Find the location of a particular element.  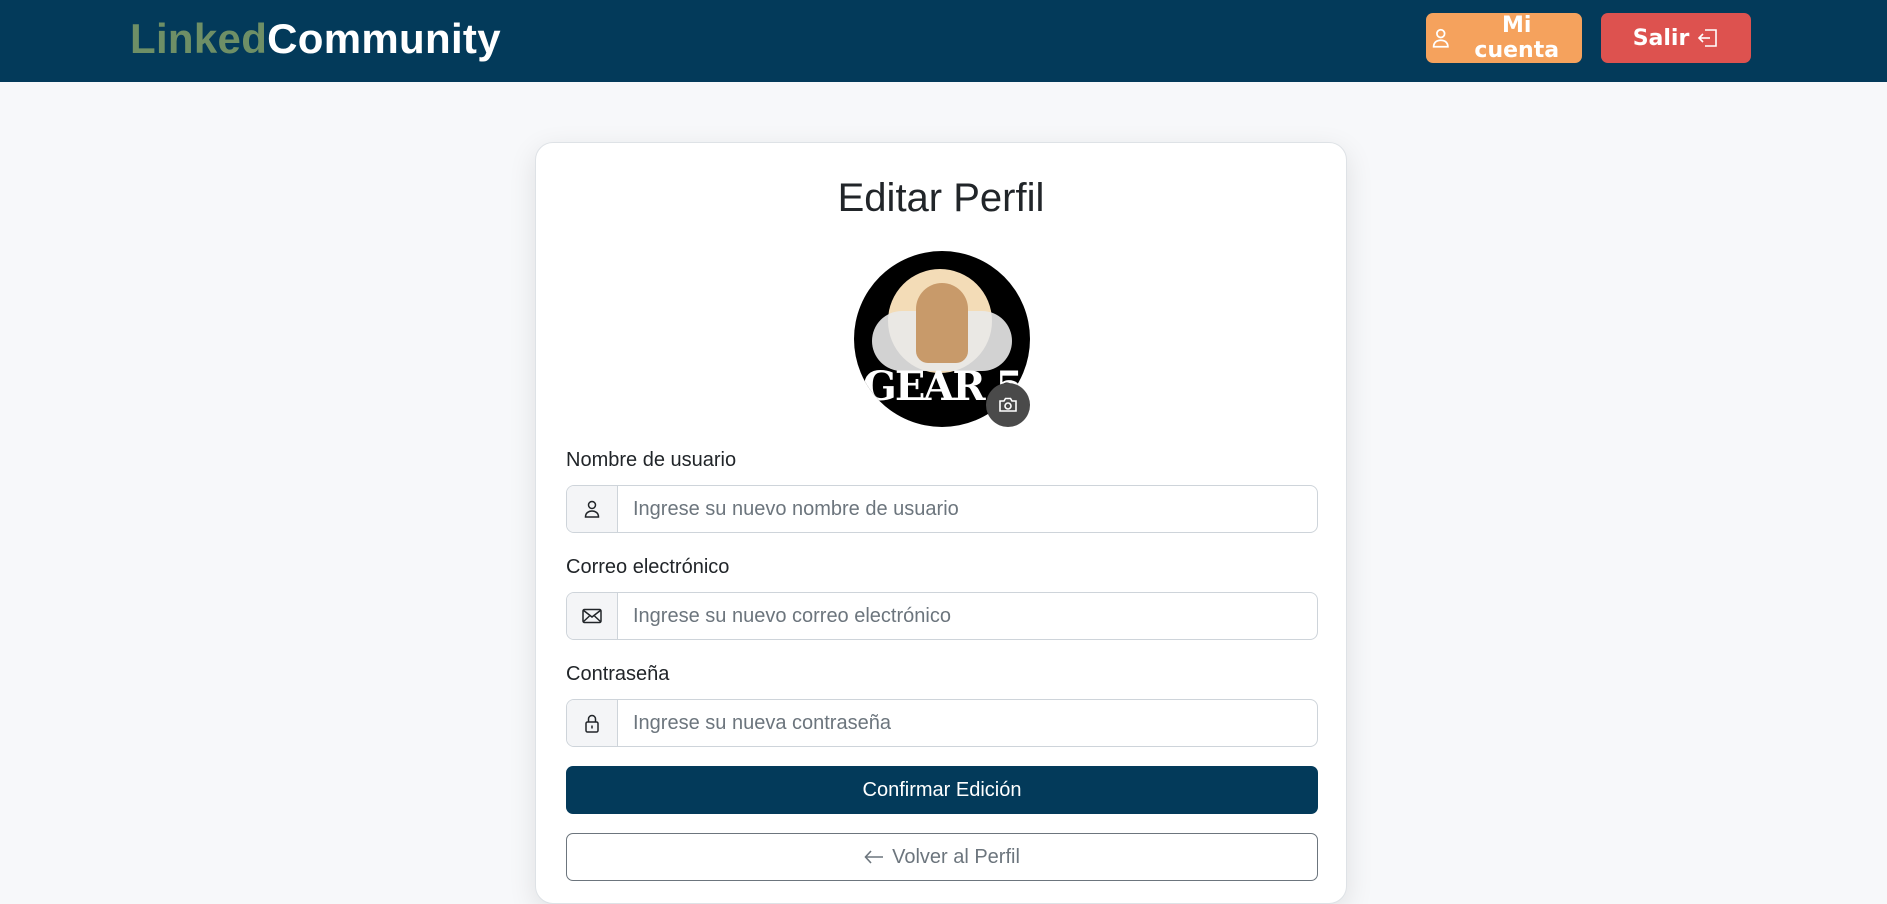

brand-logo: LinkedCommunity is located at coordinates (315, 39).